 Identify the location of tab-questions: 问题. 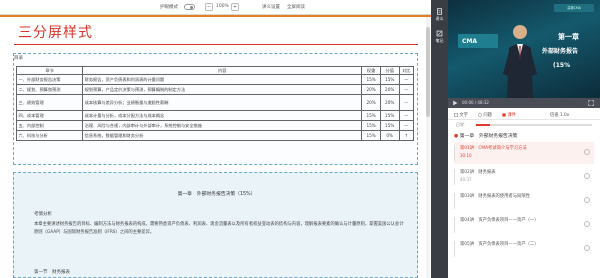
(485, 115).